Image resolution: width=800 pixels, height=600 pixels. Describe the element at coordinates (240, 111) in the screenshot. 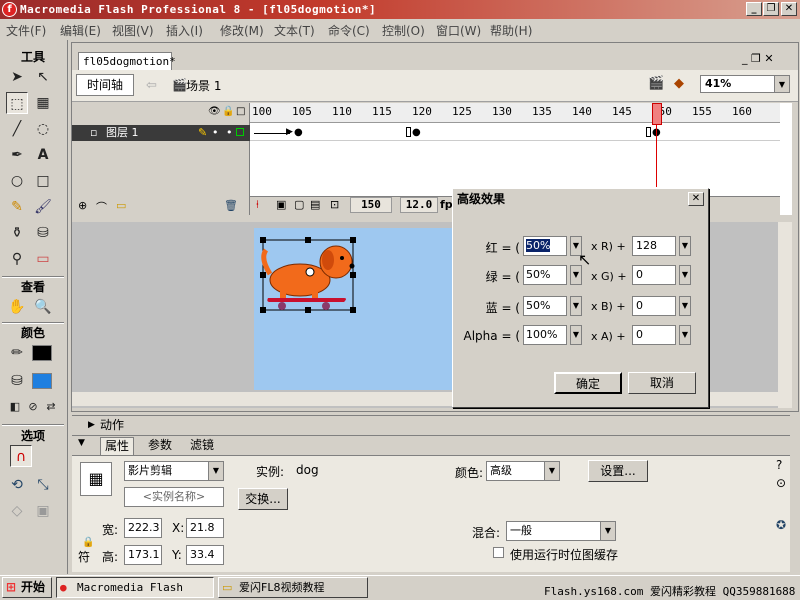

I see `outline-icon: □` at that location.